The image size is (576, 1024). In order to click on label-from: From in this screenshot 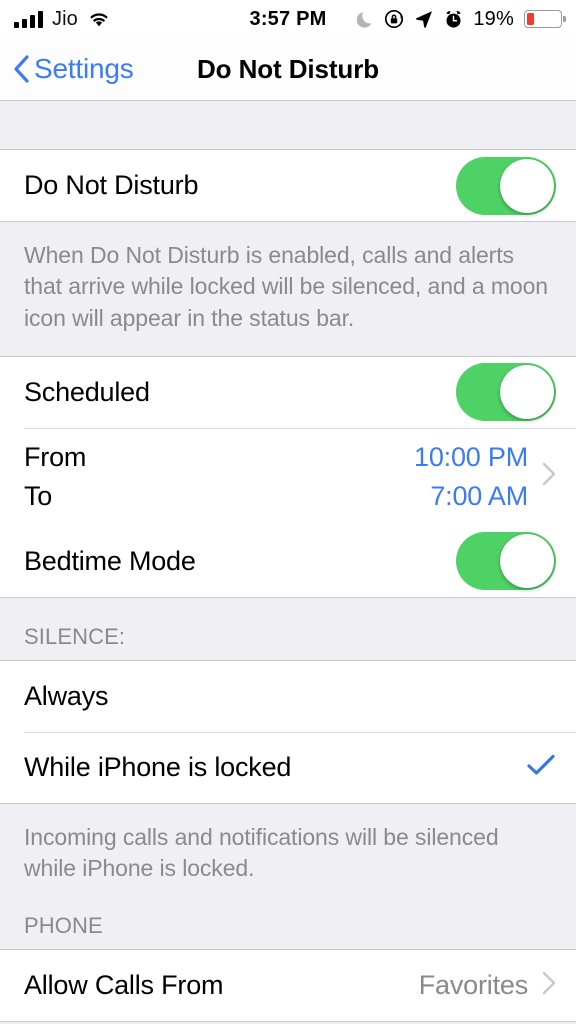, I will do `click(55, 456)`.